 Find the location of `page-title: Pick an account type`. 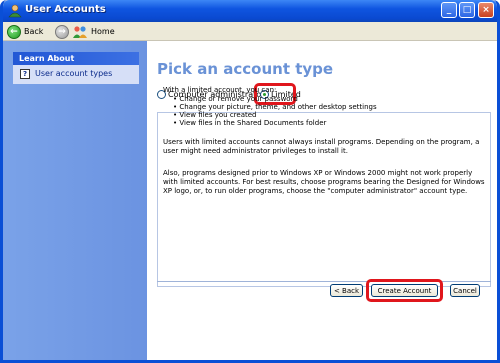

page-title: Pick an account type is located at coordinates (245, 69).